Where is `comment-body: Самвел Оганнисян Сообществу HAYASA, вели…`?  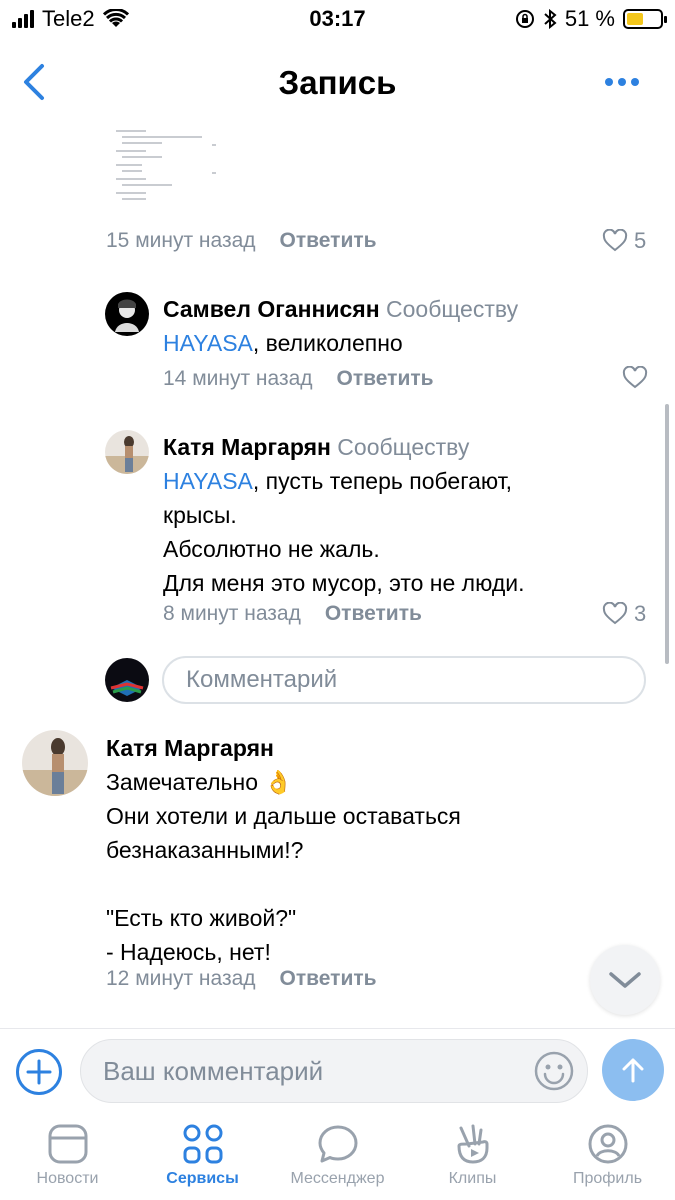 comment-body: Самвел Оганнисян Сообществу HAYASA, вели… is located at coordinates (403, 326).